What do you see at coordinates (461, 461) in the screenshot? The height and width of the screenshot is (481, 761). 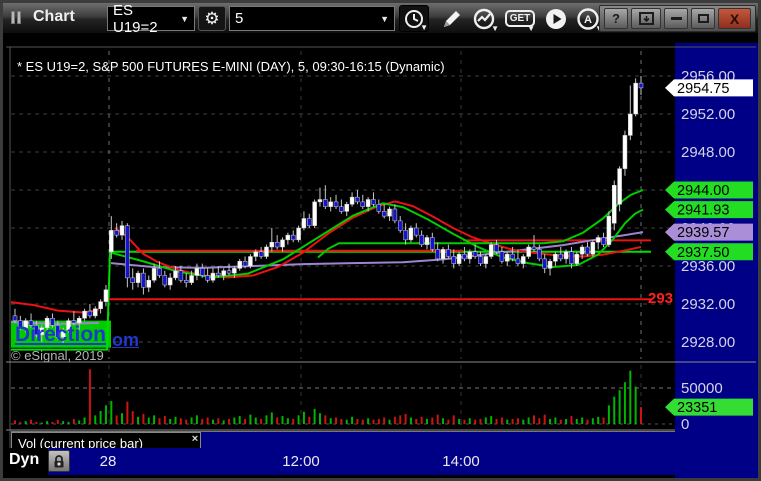 I see `time-tick-label: 14:00` at bounding box center [461, 461].